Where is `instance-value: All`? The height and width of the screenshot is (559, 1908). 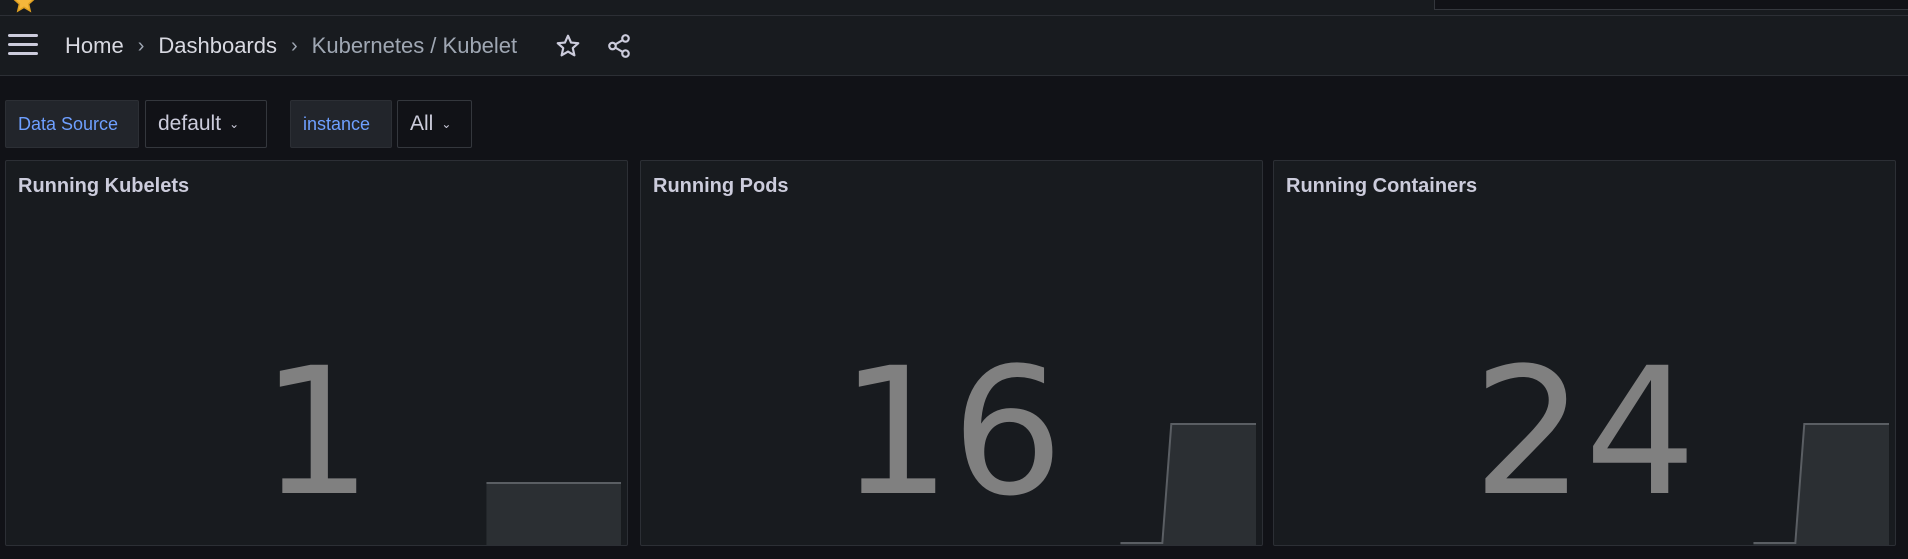
instance-value: All is located at coordinates (422, 123).